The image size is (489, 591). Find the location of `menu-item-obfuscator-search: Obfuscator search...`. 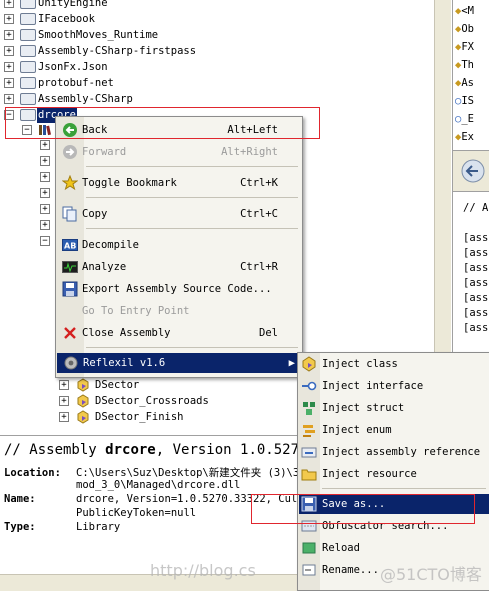

menu-item-obfuscator-search: Obfuscator search... is located at coordinates (393, 526).